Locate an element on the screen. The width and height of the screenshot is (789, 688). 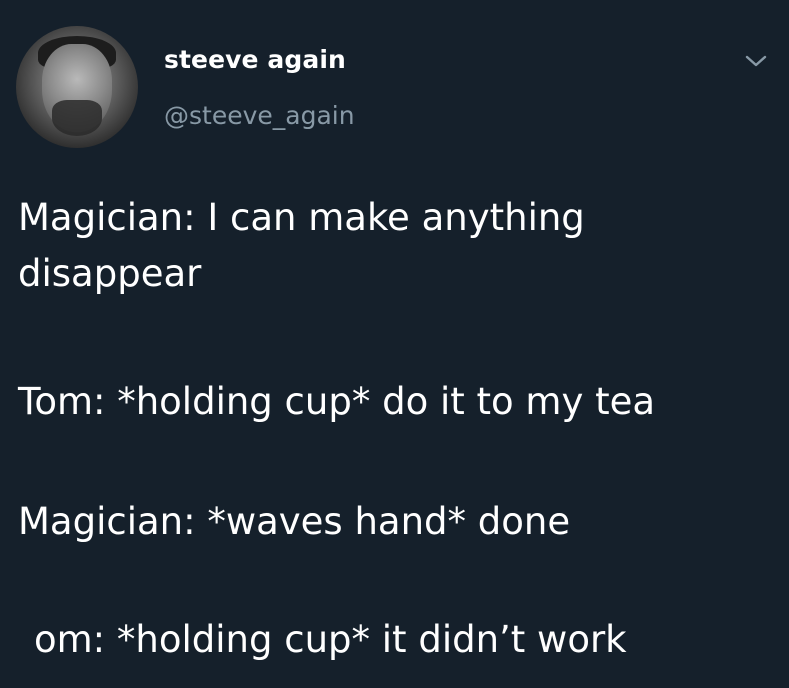
avatar is located at coordinates (77, 87).